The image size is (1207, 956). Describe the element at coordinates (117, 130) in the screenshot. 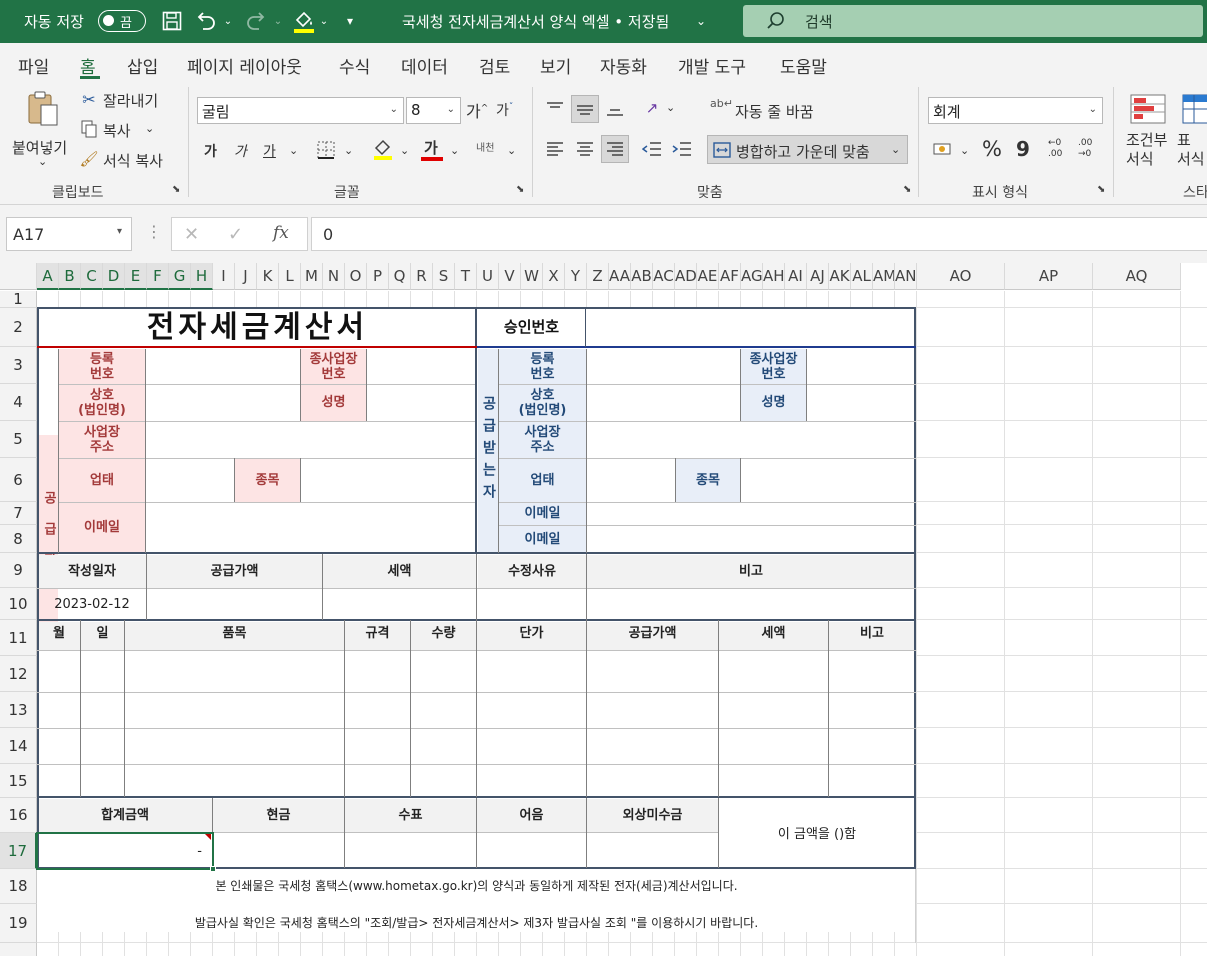

I see `copy-label: 복사` at that location.